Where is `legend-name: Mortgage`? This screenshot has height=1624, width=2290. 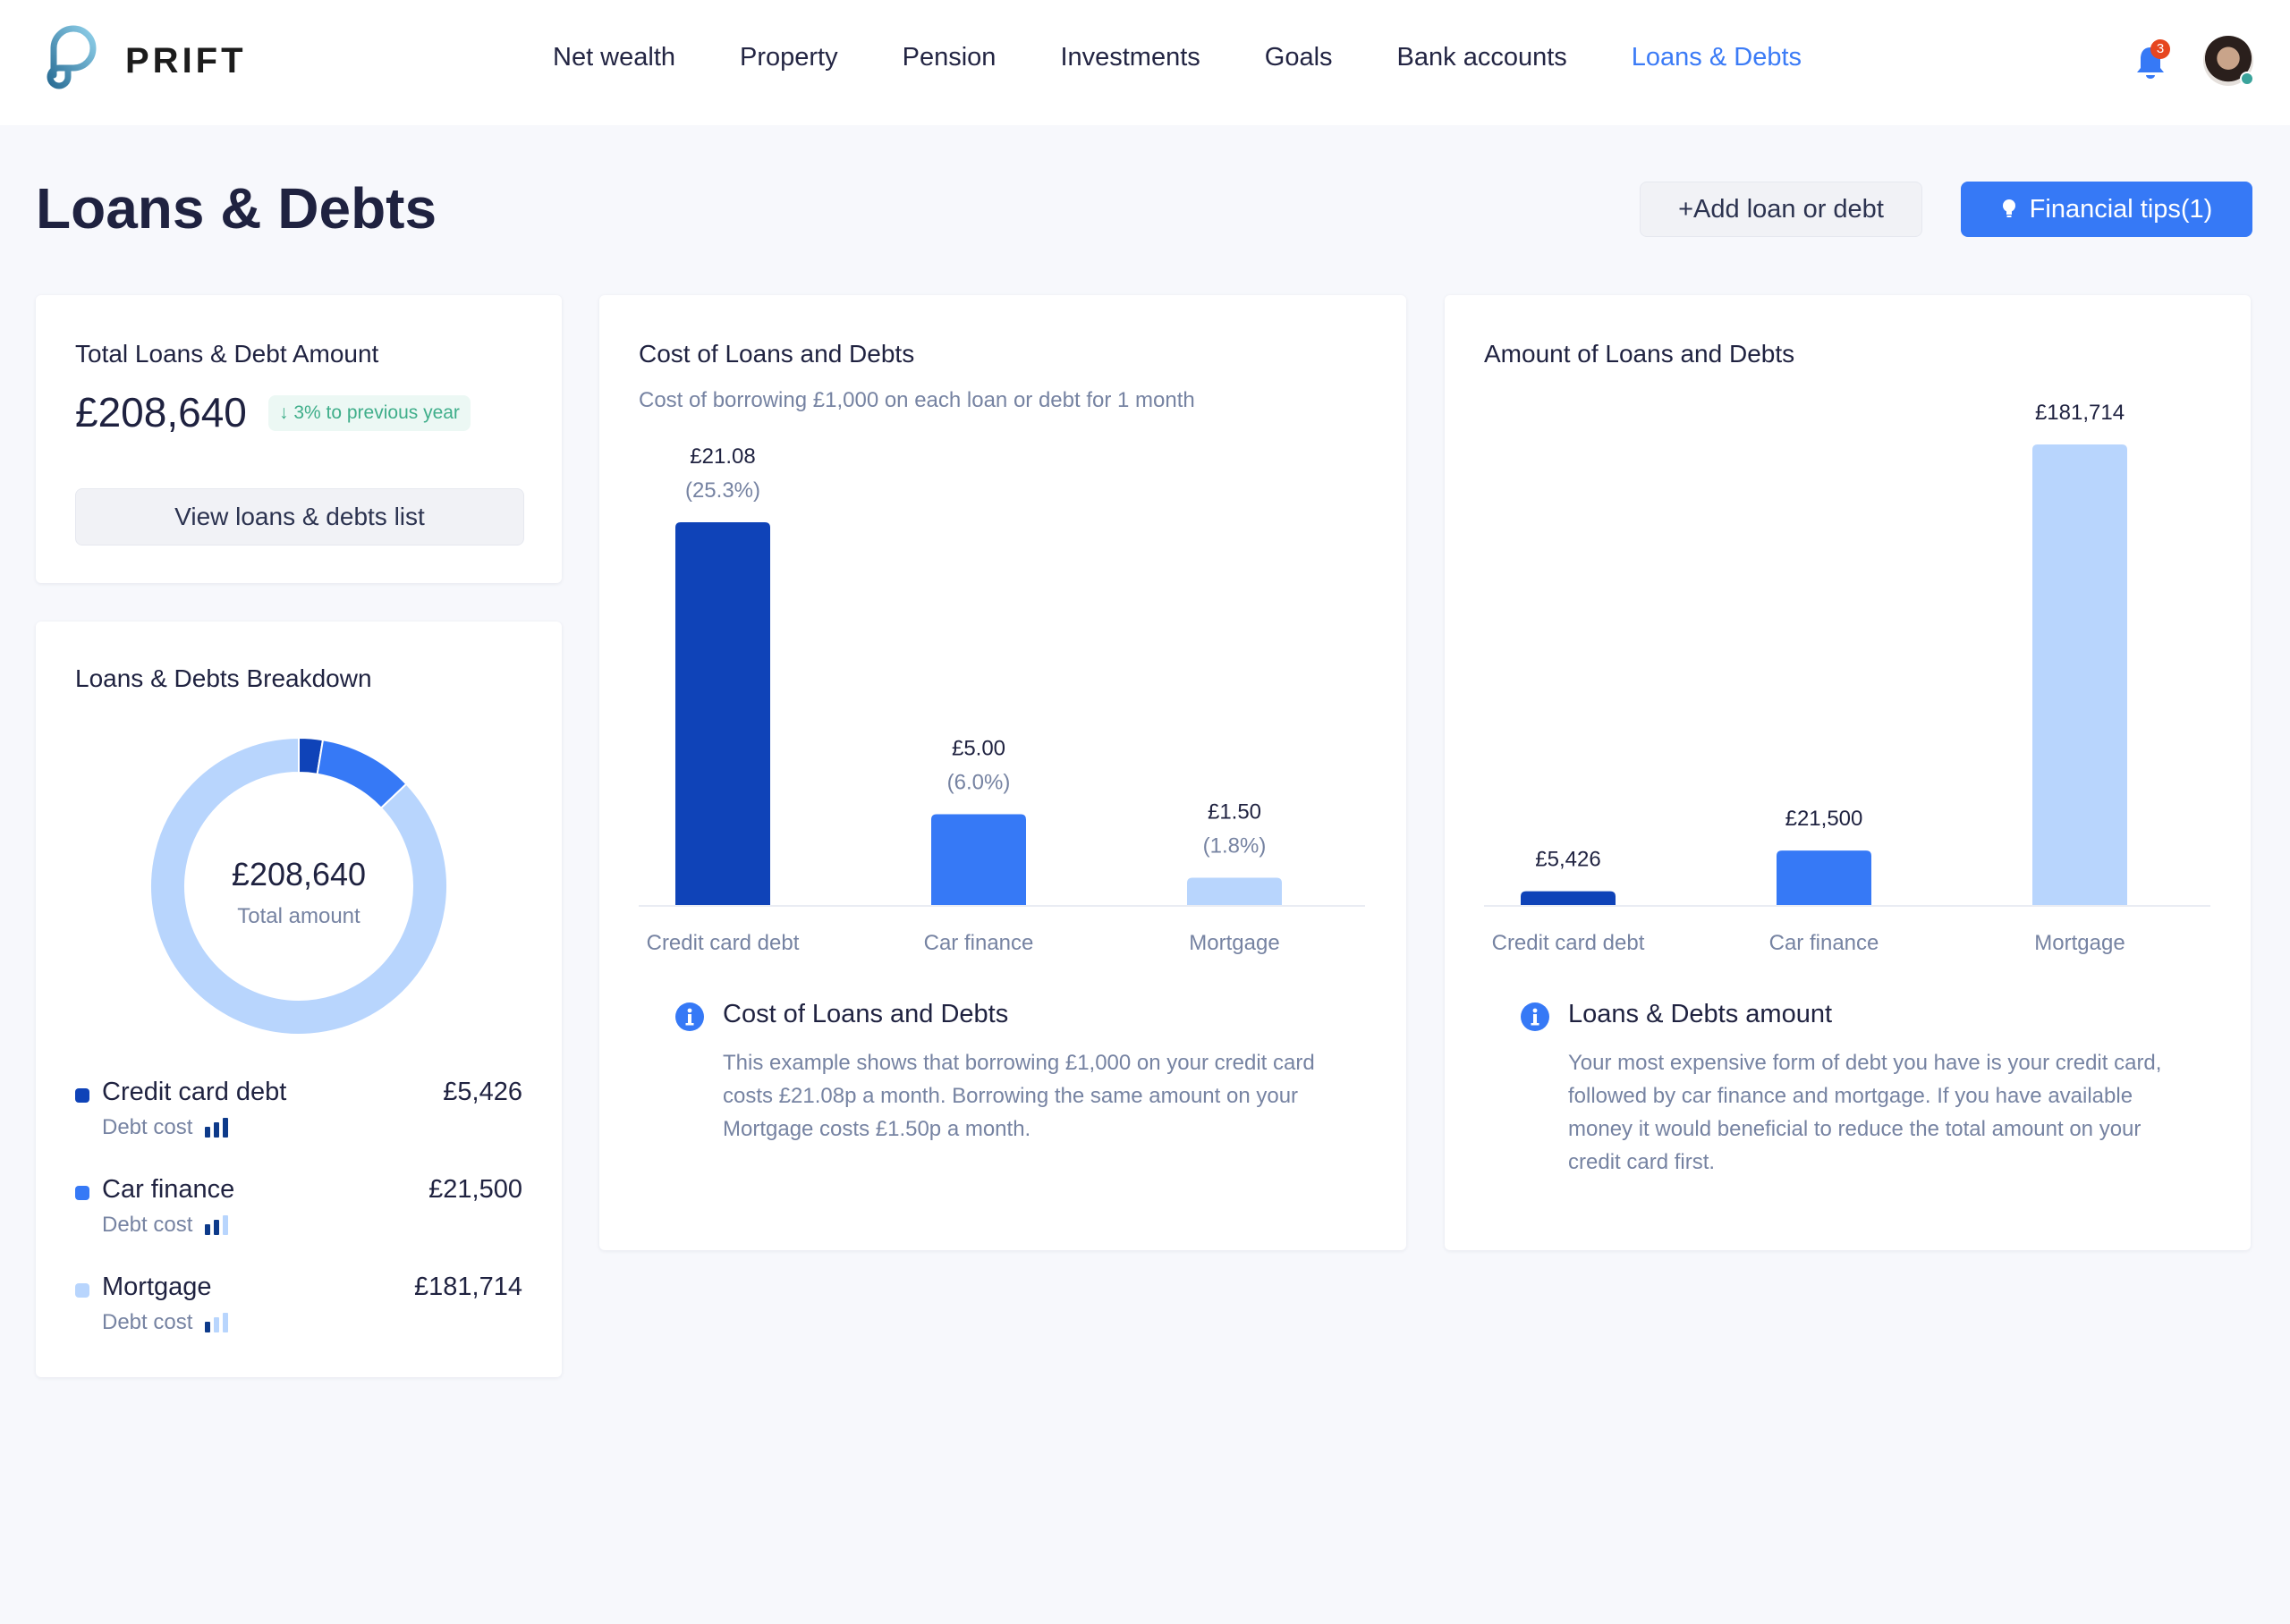 legend-name: Mortgage is located at coordinates (157, 1287).